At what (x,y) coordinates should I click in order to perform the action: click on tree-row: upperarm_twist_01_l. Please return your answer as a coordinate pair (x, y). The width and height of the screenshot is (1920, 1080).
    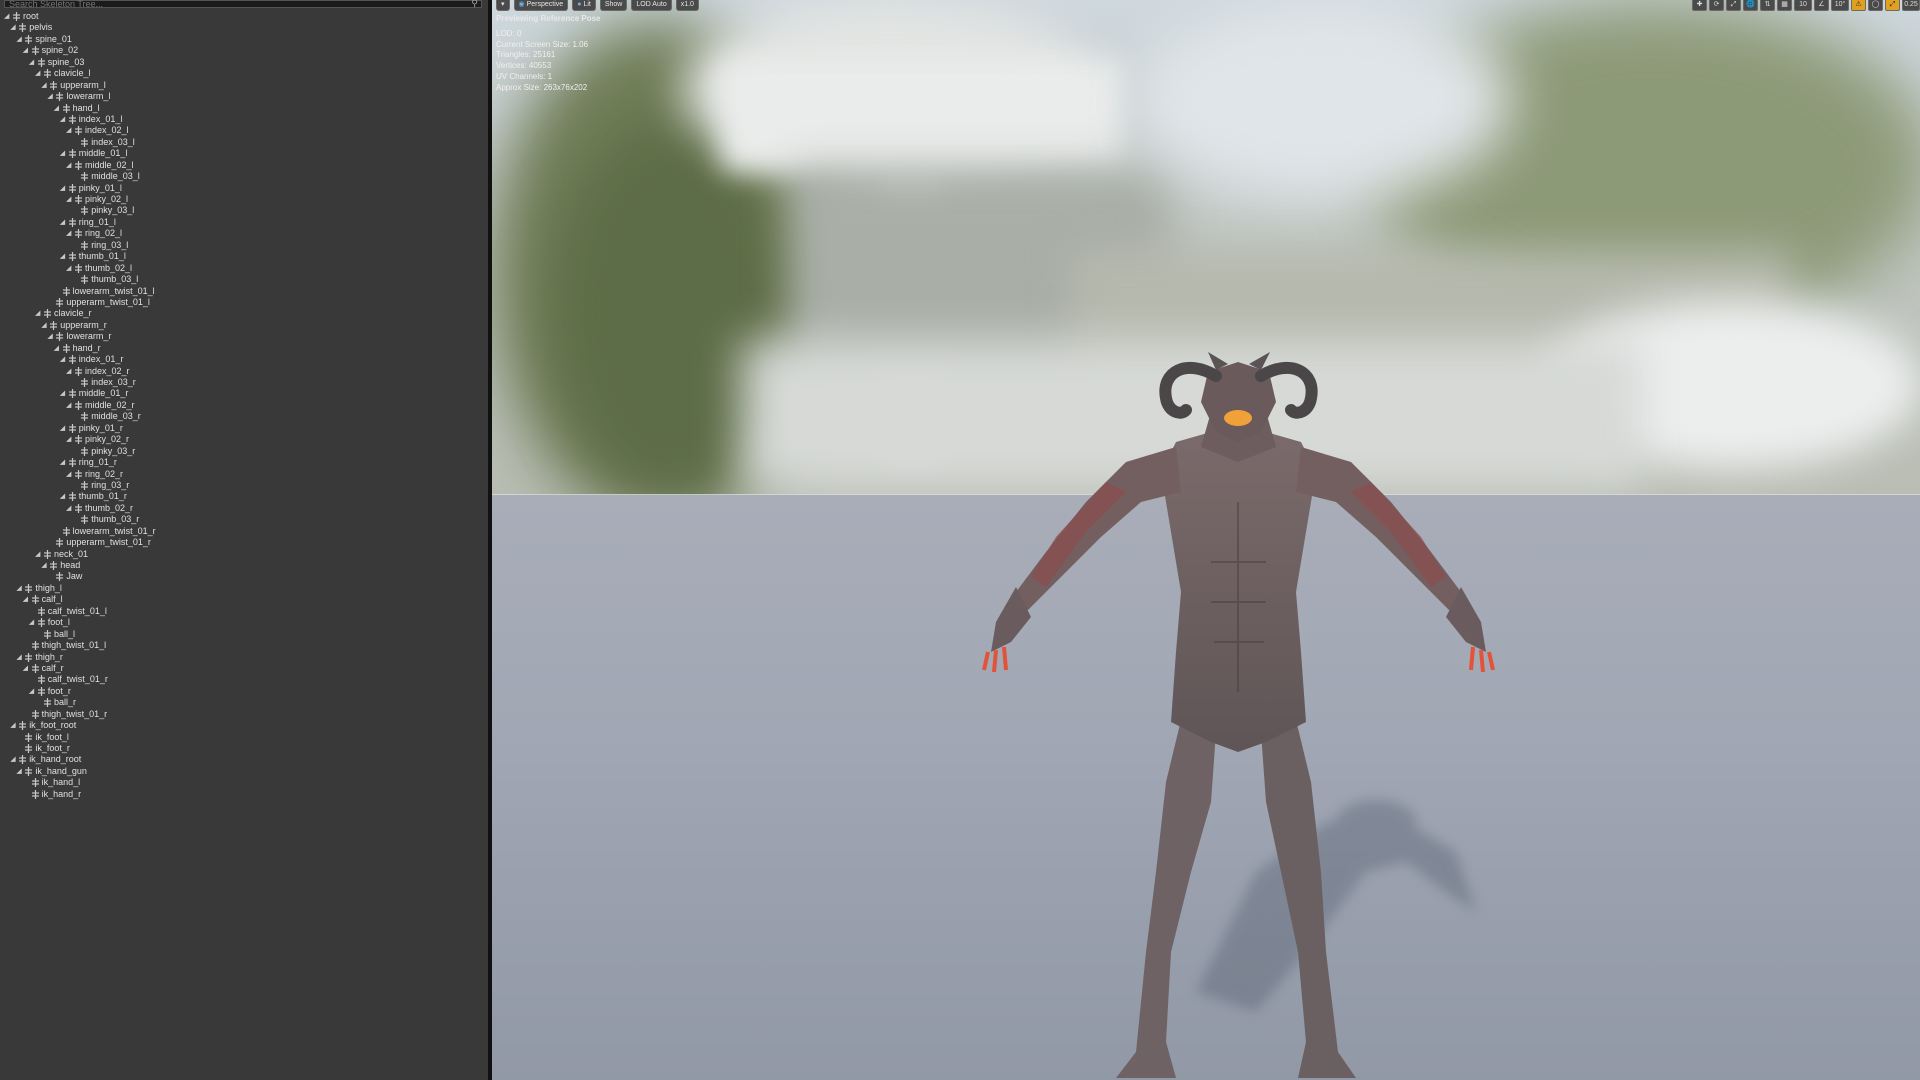
    Looking at the image, I should click on (244, 302).